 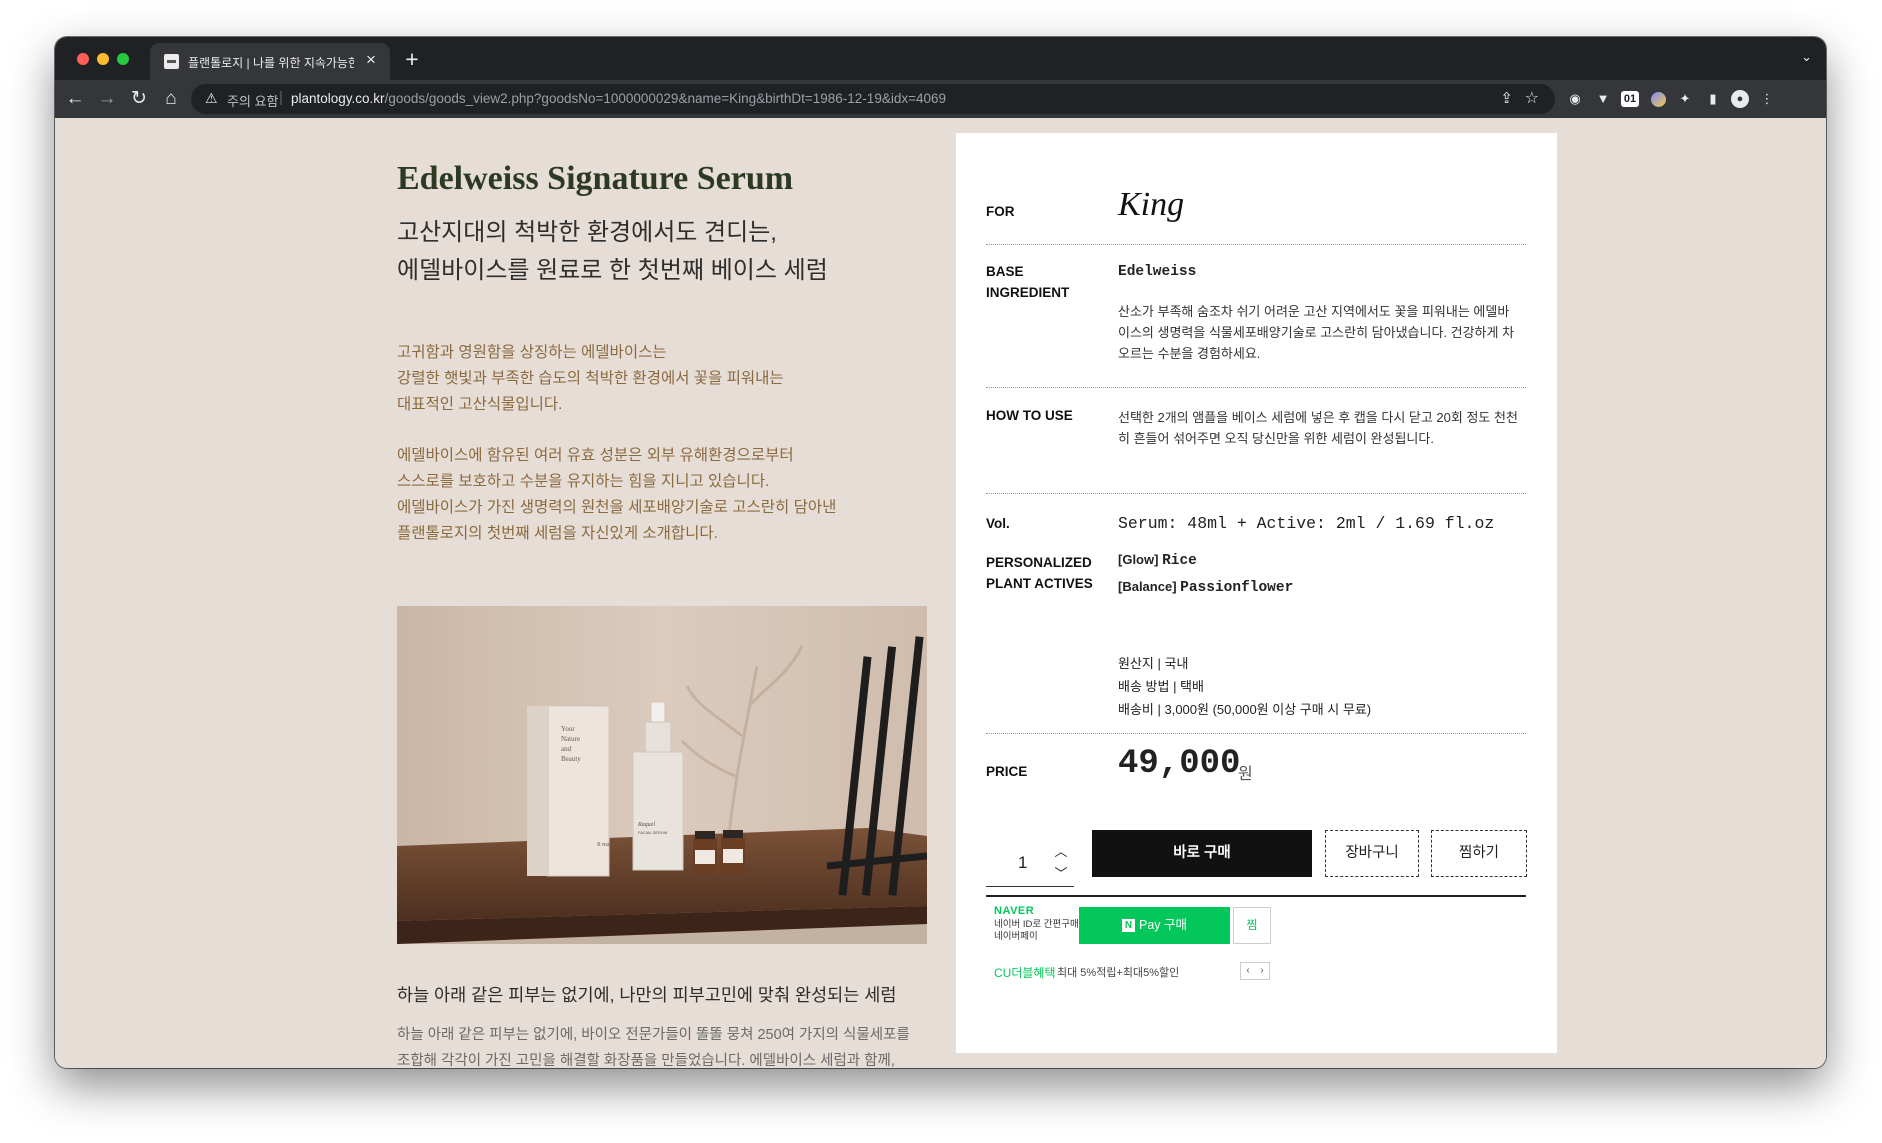 I want to click on actives-label-line: PLANT ACTIVES, so click(x=1039, y=583).